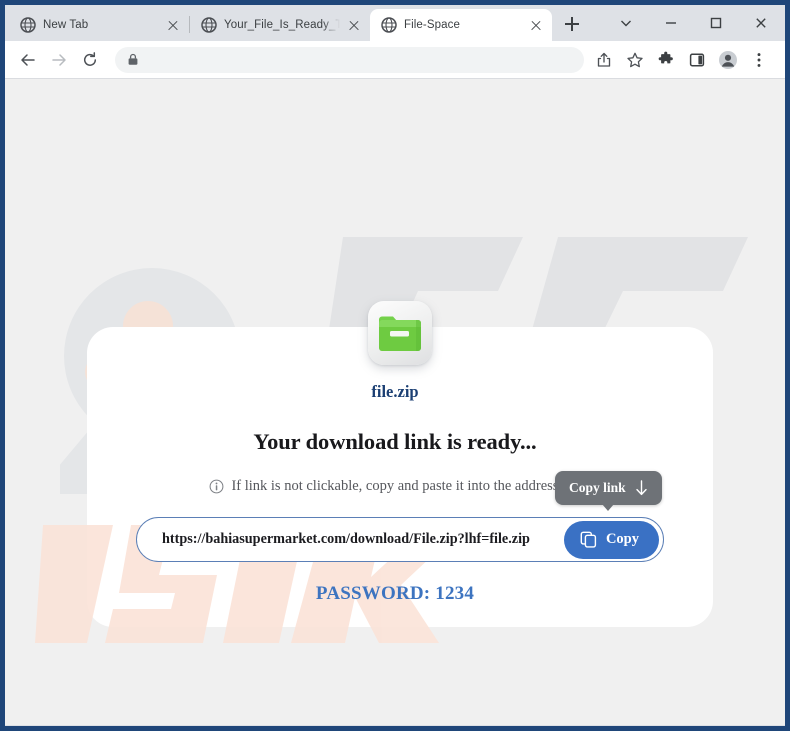  What do you see at coordinates (432, 25) in the screenshot?
I see `tab-title: File-Space` at bounding box center [432, 25].